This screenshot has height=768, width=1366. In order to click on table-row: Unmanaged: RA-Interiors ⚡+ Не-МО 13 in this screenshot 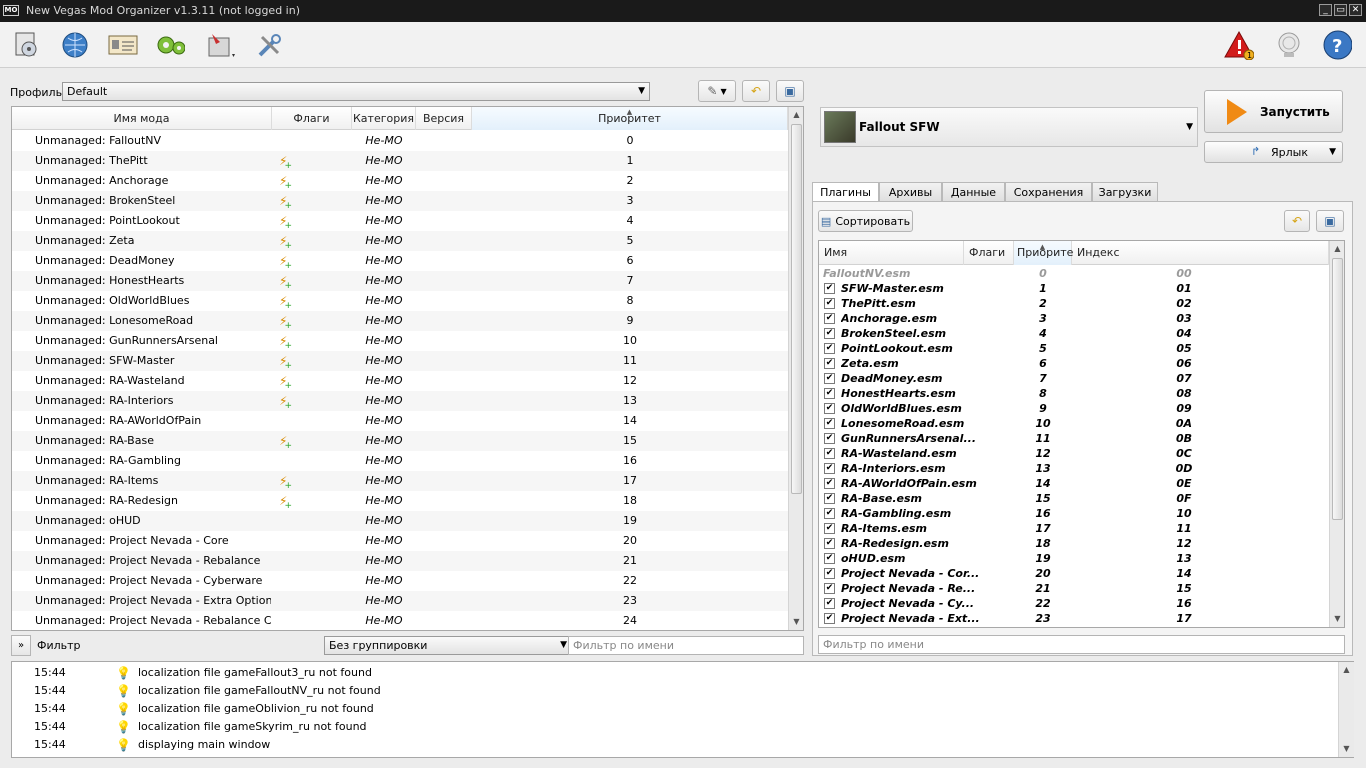, I will do `click(400, 401)`.